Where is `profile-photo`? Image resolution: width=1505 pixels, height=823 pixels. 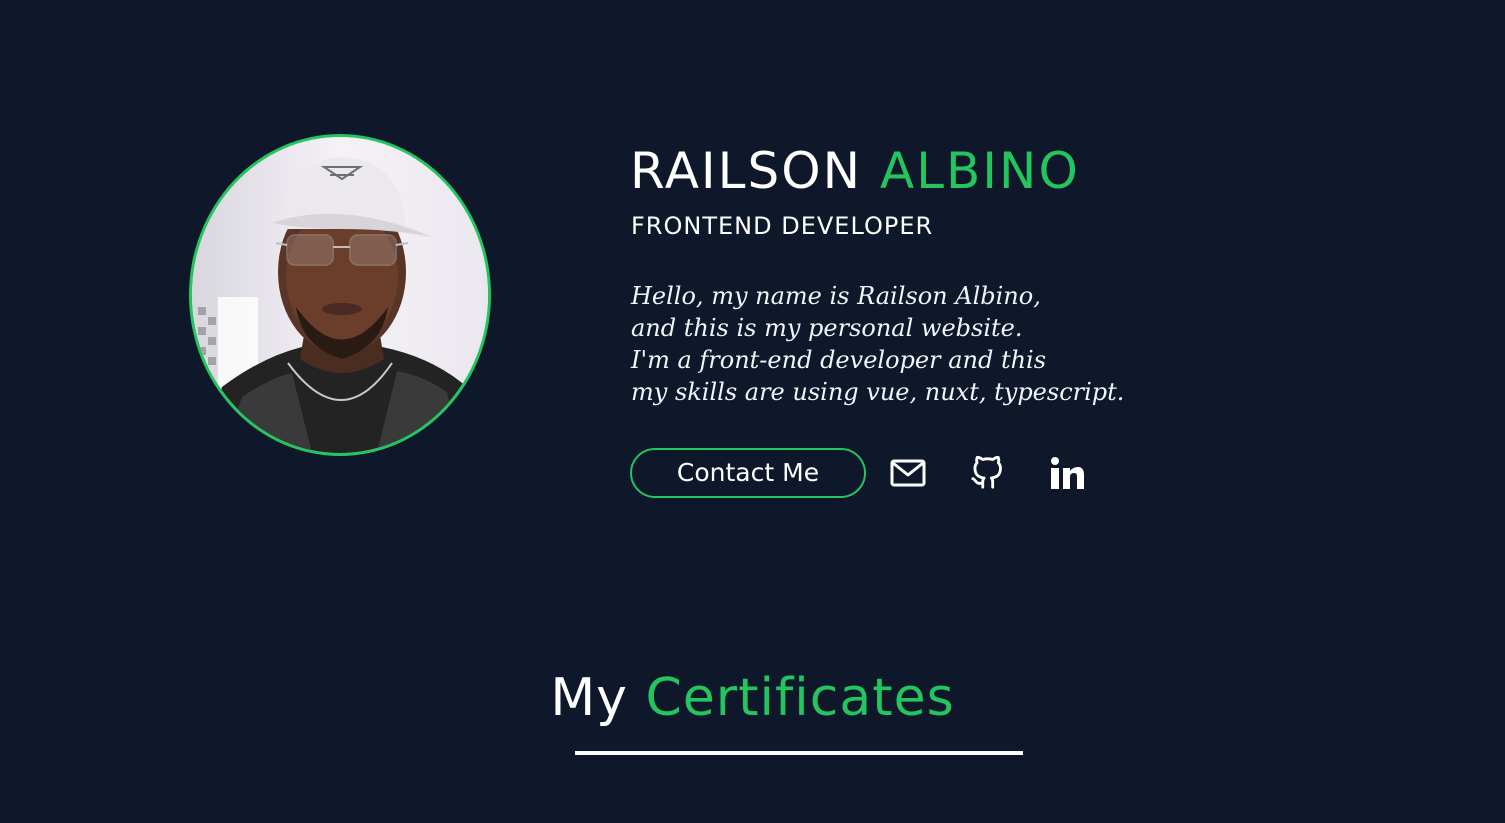 profile-photo is located at coordinates (340, 295).